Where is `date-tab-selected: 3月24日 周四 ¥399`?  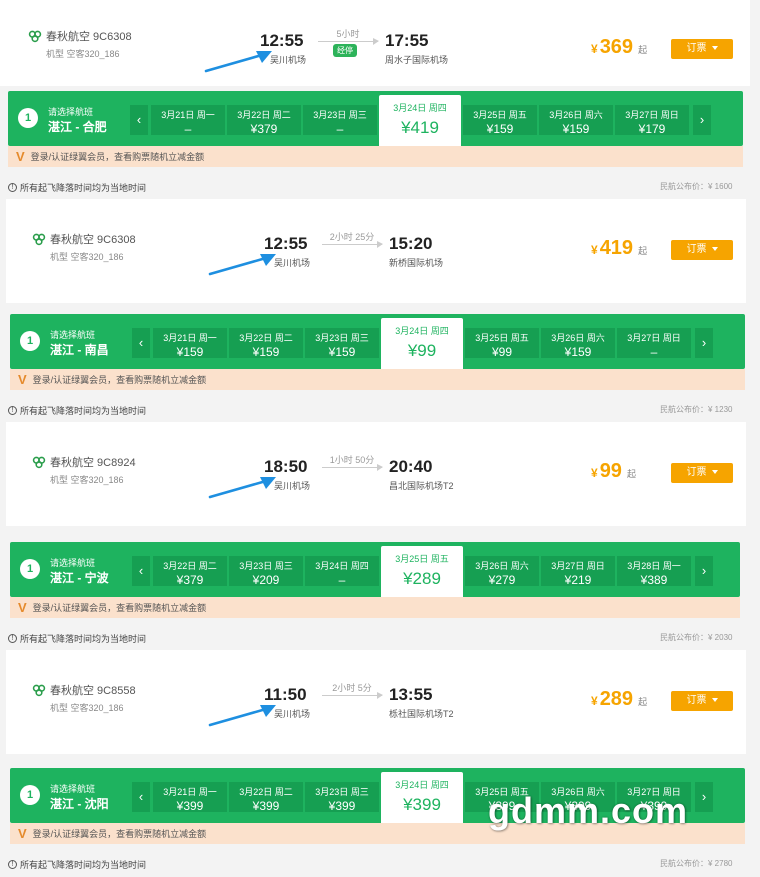
date-tab-selected: 3月24日 周四 ¥399 is located at coordinates (422, 797).